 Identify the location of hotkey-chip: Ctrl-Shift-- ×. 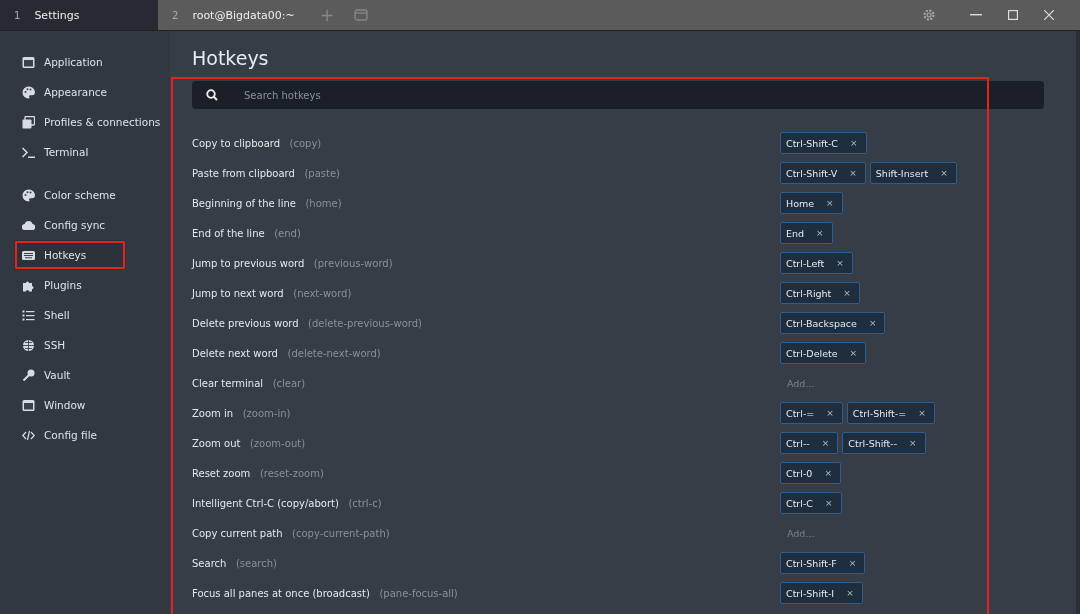
(884, 443).